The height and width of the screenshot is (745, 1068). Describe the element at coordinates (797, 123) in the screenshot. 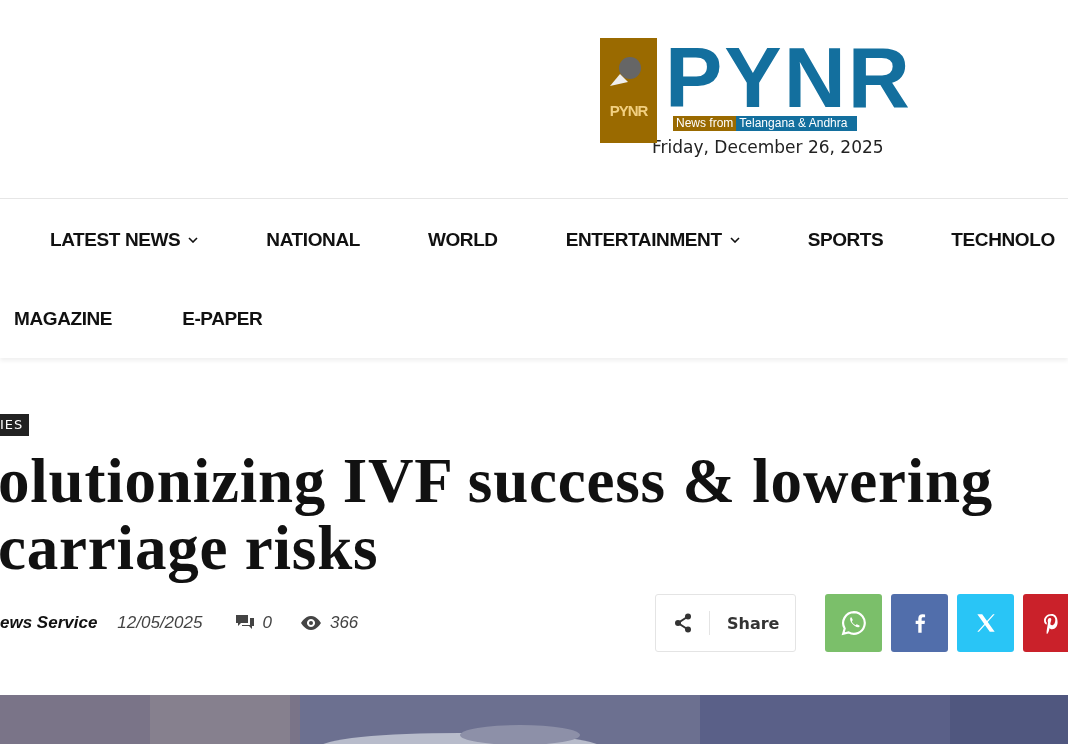

I see `logo-tagline: Telangana & Andhra` at that location.